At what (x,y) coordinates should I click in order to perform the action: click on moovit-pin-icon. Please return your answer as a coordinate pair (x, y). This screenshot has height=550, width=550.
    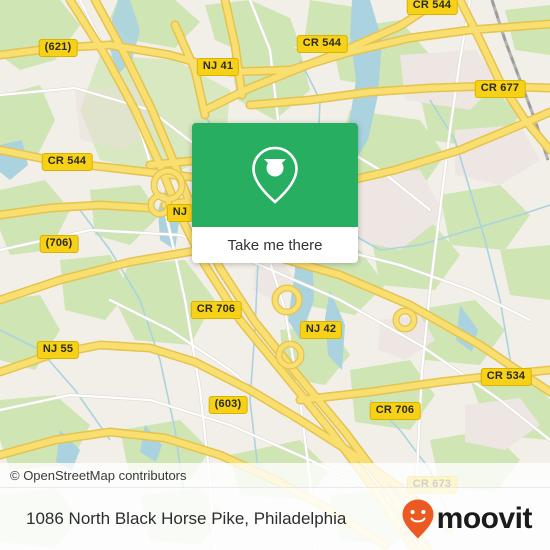
    Looking at the image, I should click on (418, 519).